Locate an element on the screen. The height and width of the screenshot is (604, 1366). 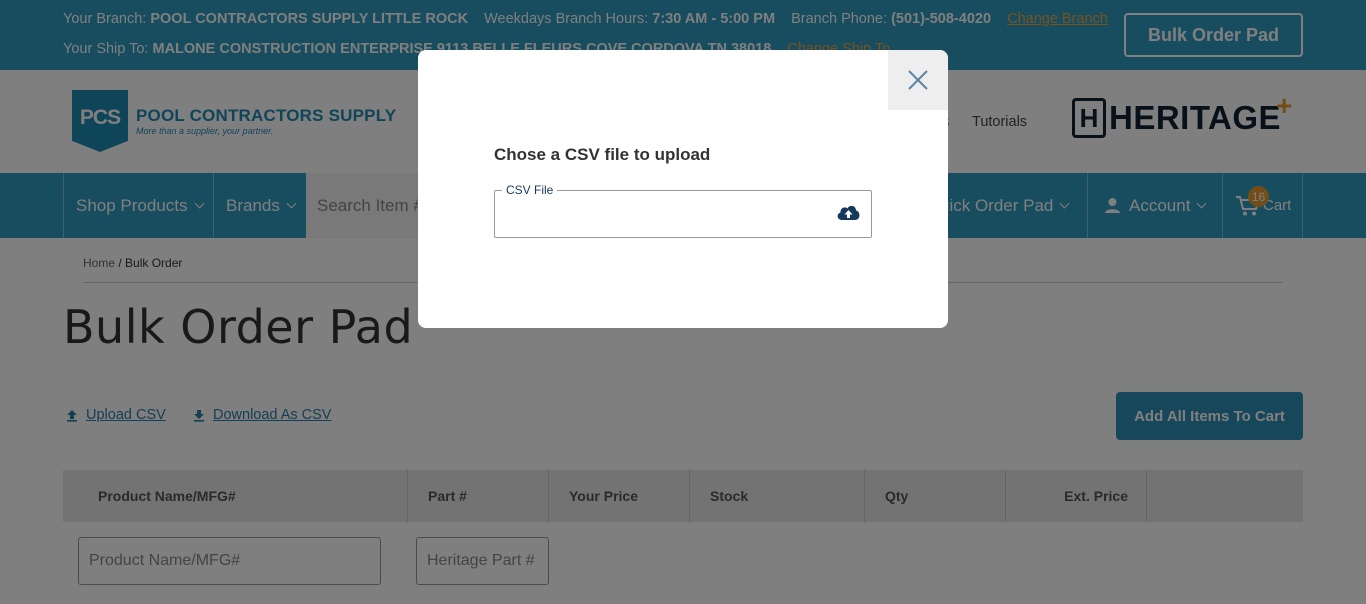
csv-file-label: CSV File is located at coordinates (530, 190).